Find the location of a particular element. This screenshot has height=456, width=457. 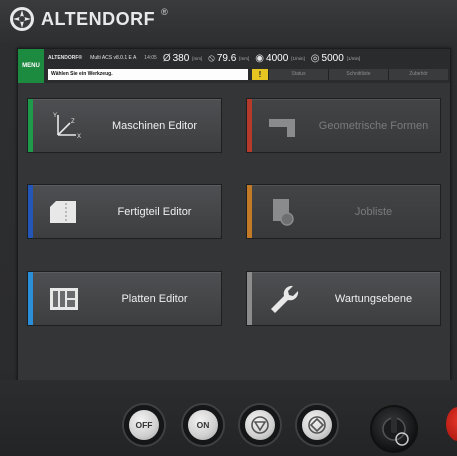

maschinen-editor-button: Y Z X Maschinen Editor is located at coordinates (124, 125).